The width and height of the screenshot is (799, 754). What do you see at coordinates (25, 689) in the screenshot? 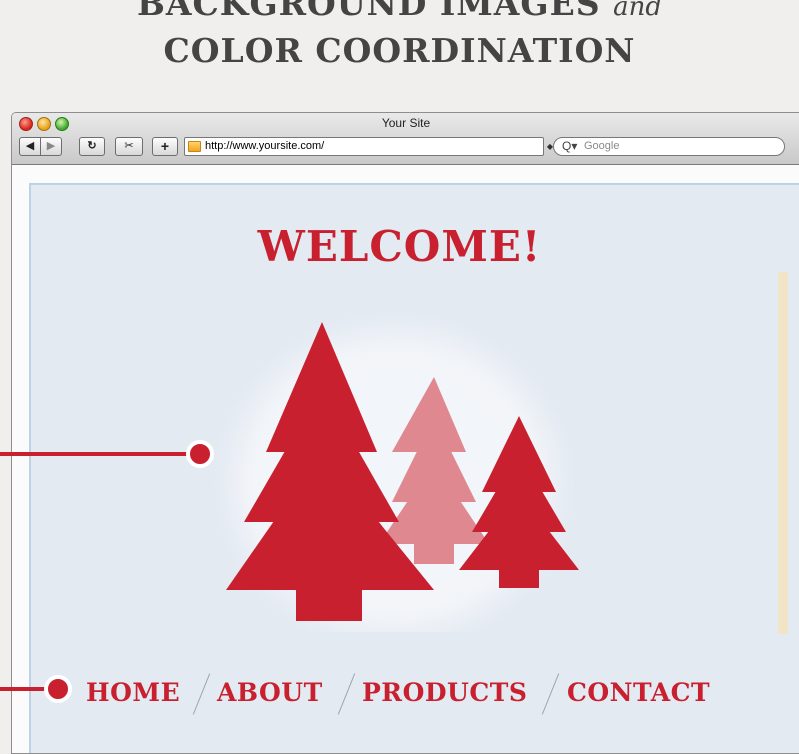
I see `callout-line-nav` at bounding box center [25, 689].